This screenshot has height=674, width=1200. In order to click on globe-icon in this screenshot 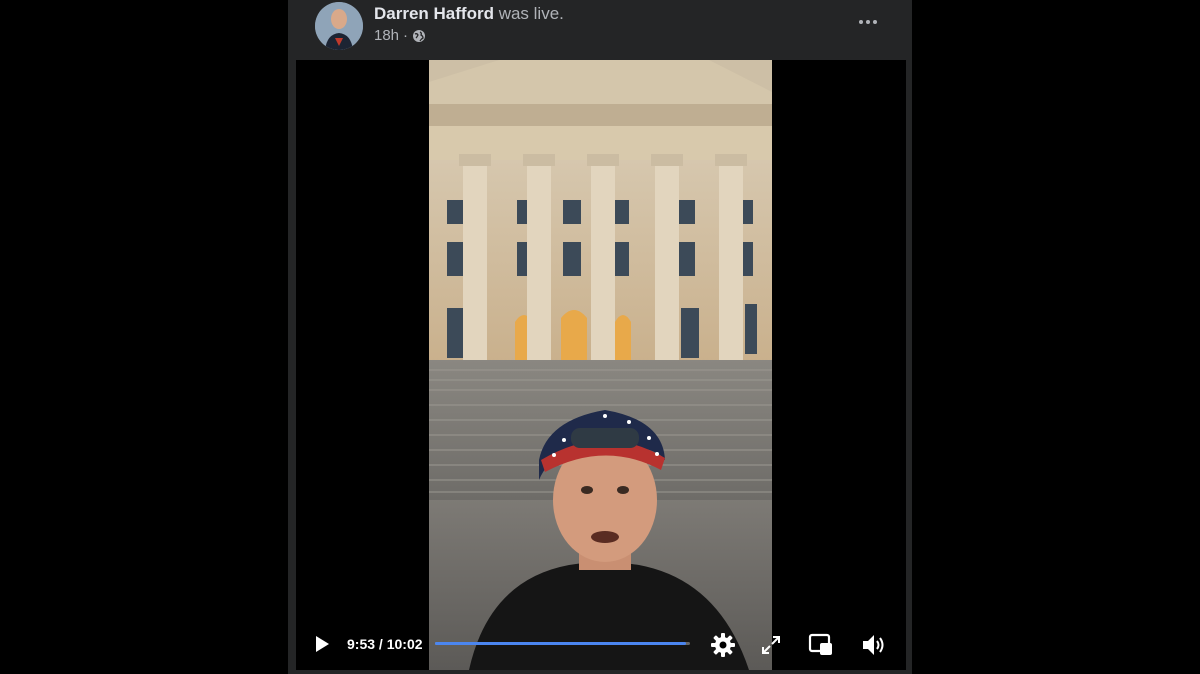, I will do `click(419, 35)`.